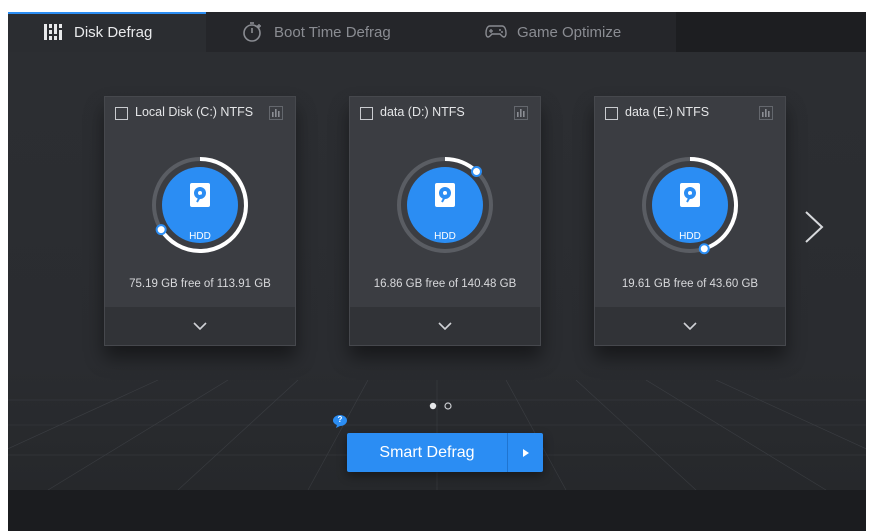 The image size is (870, 531). Describe the element at coordinates (332, 32) in the screenshot. I see `tab-label: Boot Time Defrag` at that location.